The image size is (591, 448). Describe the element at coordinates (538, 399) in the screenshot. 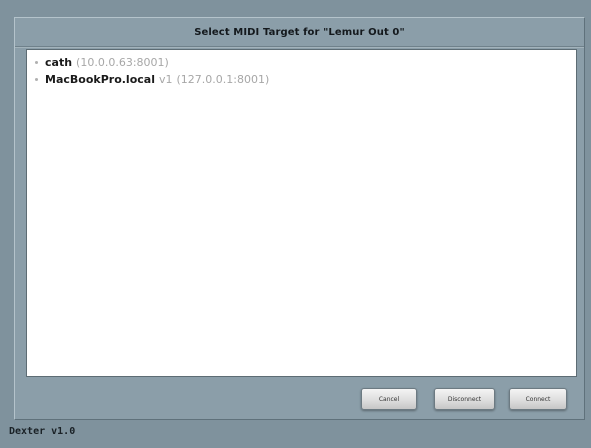

I see `connect-button: Connect` at that location.